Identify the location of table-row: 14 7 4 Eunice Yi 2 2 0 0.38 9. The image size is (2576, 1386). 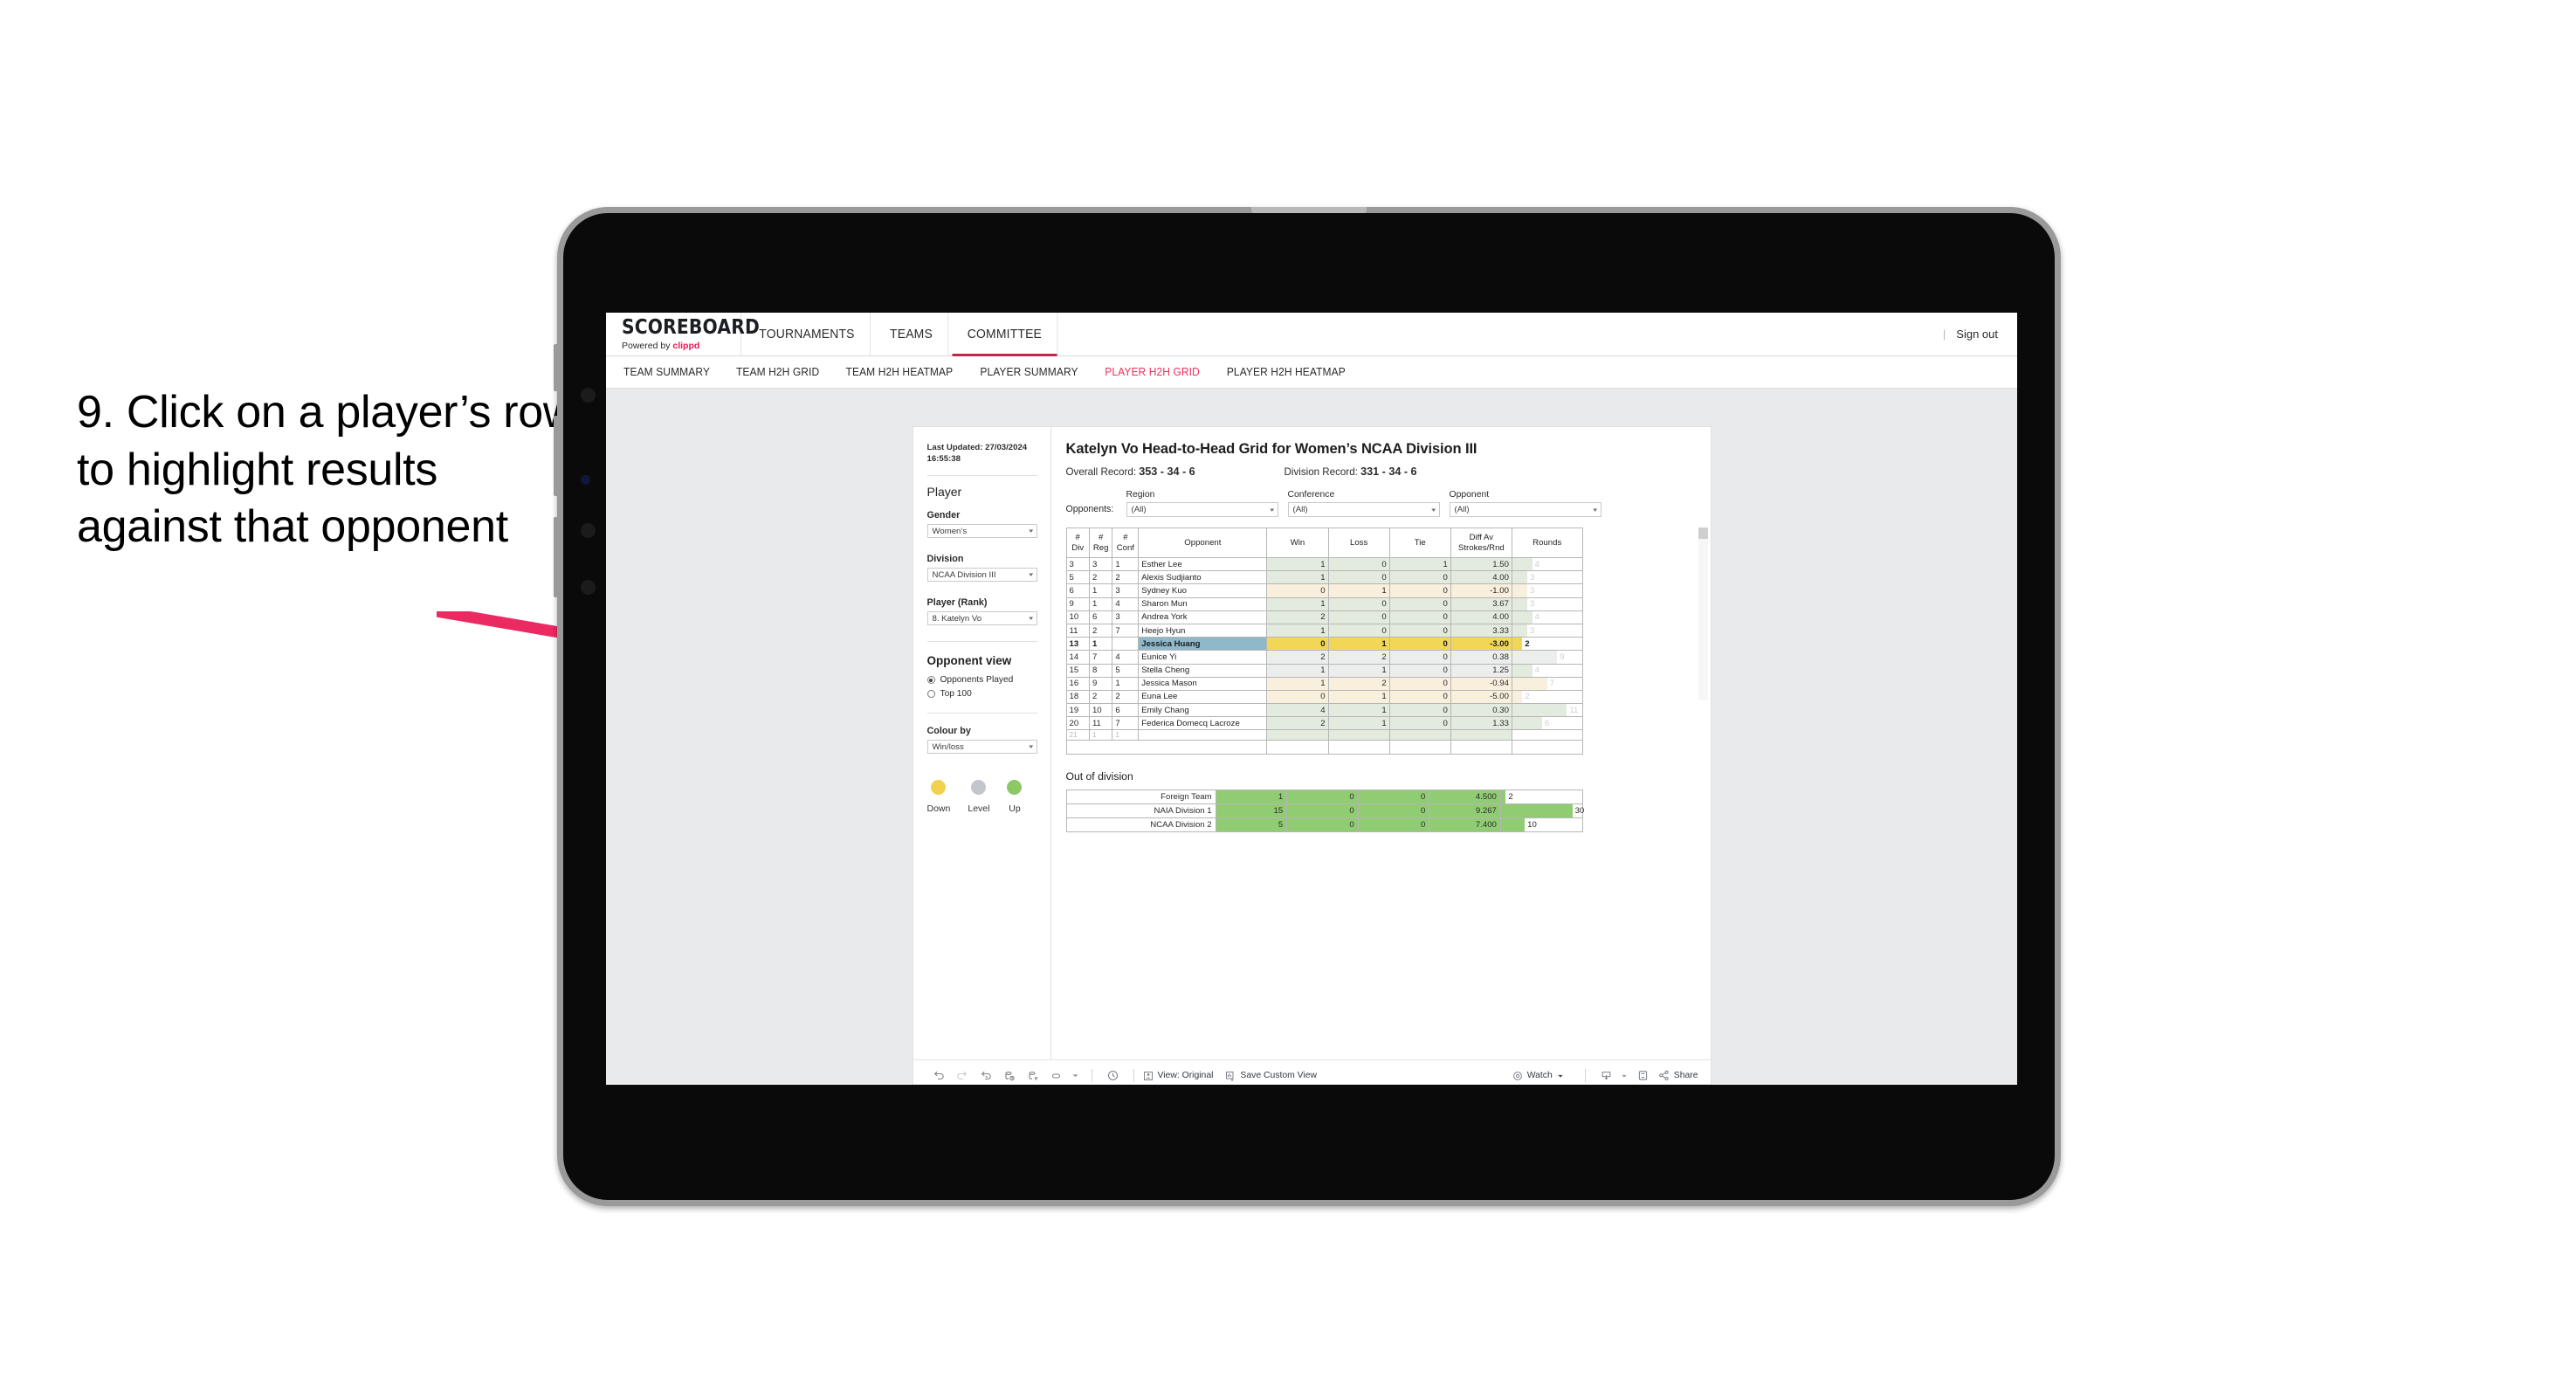
(1324, 658).